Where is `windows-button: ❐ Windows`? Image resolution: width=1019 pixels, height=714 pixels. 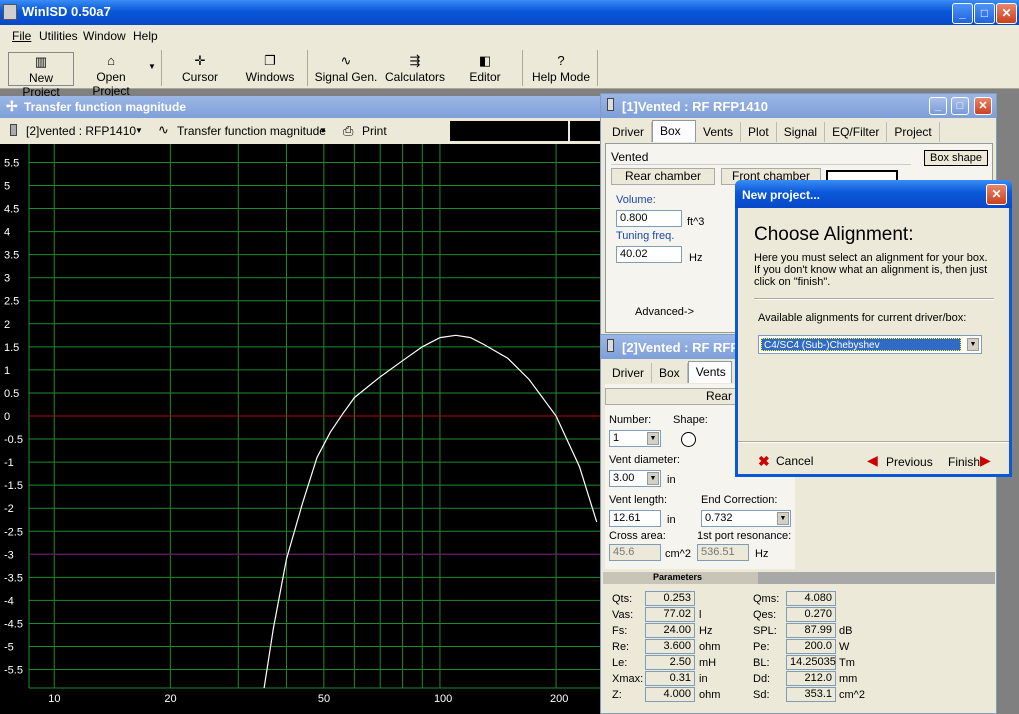 windows-button: ❐ Windows is located at coordinates (270, 71).